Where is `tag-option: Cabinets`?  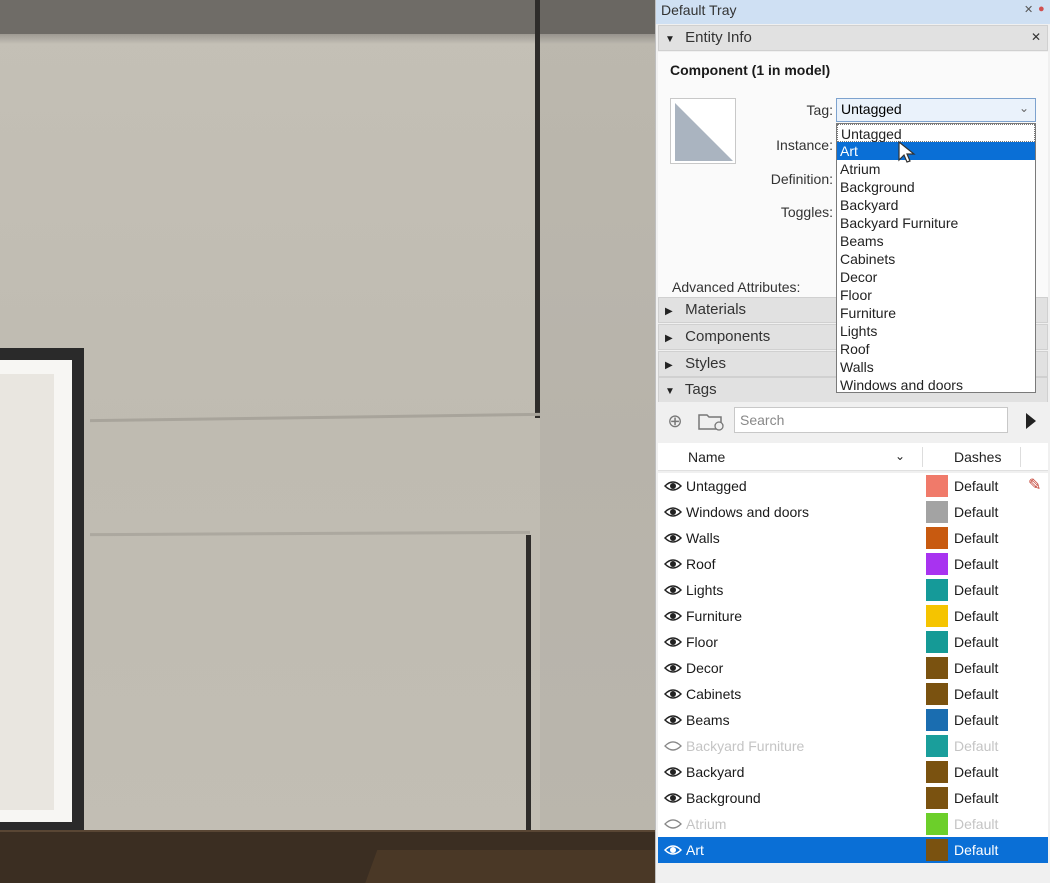 tag-option: Cabinets is located at coordinates (936, 259).